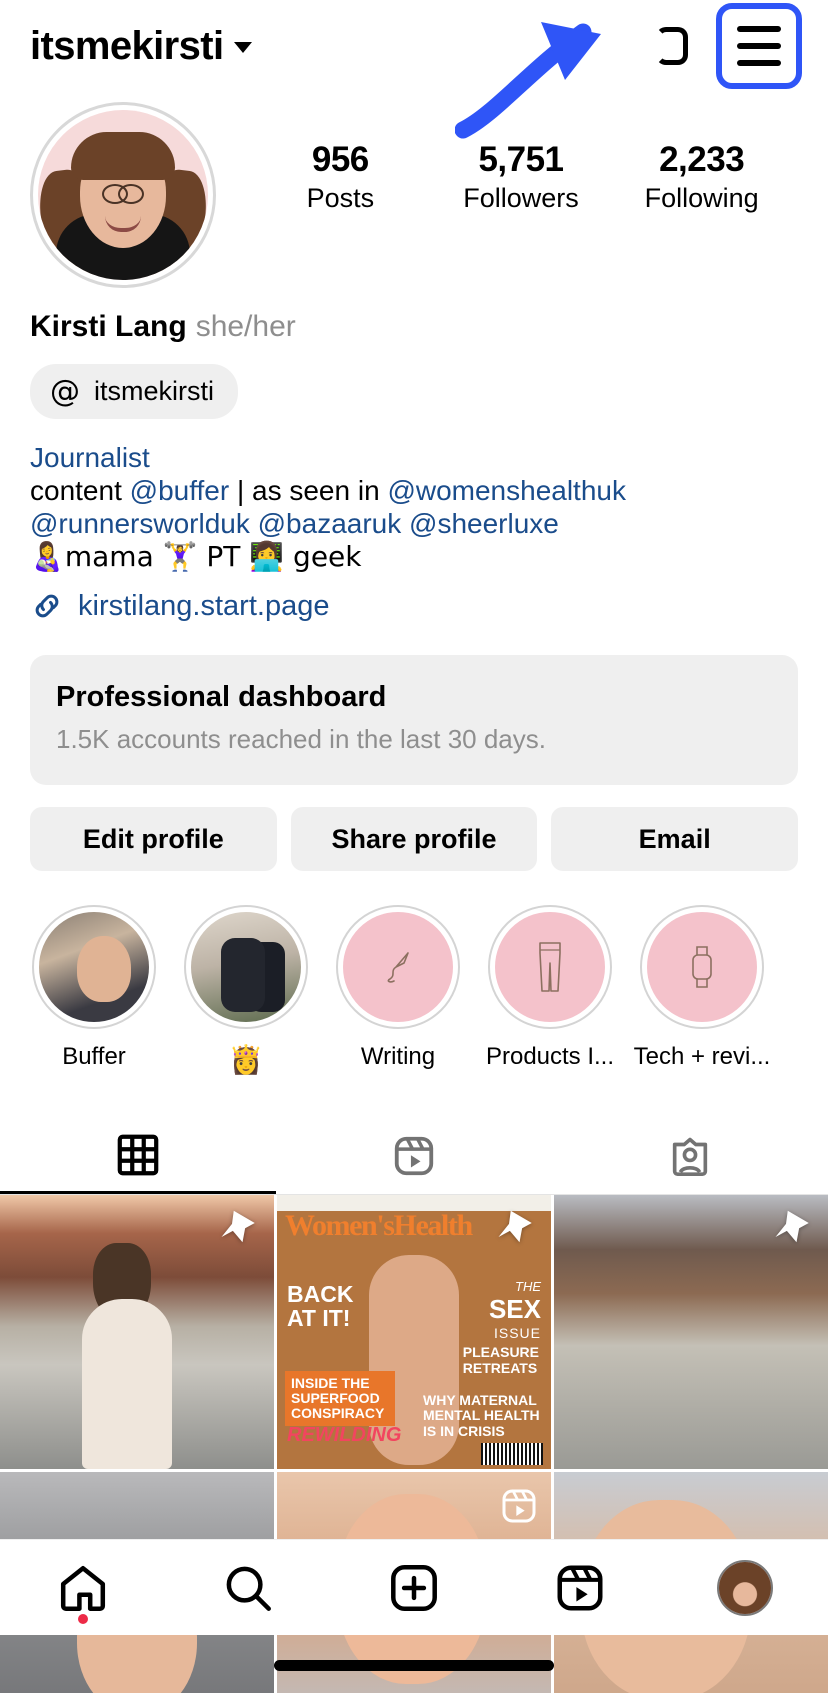  Describe the element at coordinates (196, 557) in the screenshot. I see `bio-line-4: 👩‍🍼mama 🏋️‍♀️ PT 👩‍💻 geek` at that location.